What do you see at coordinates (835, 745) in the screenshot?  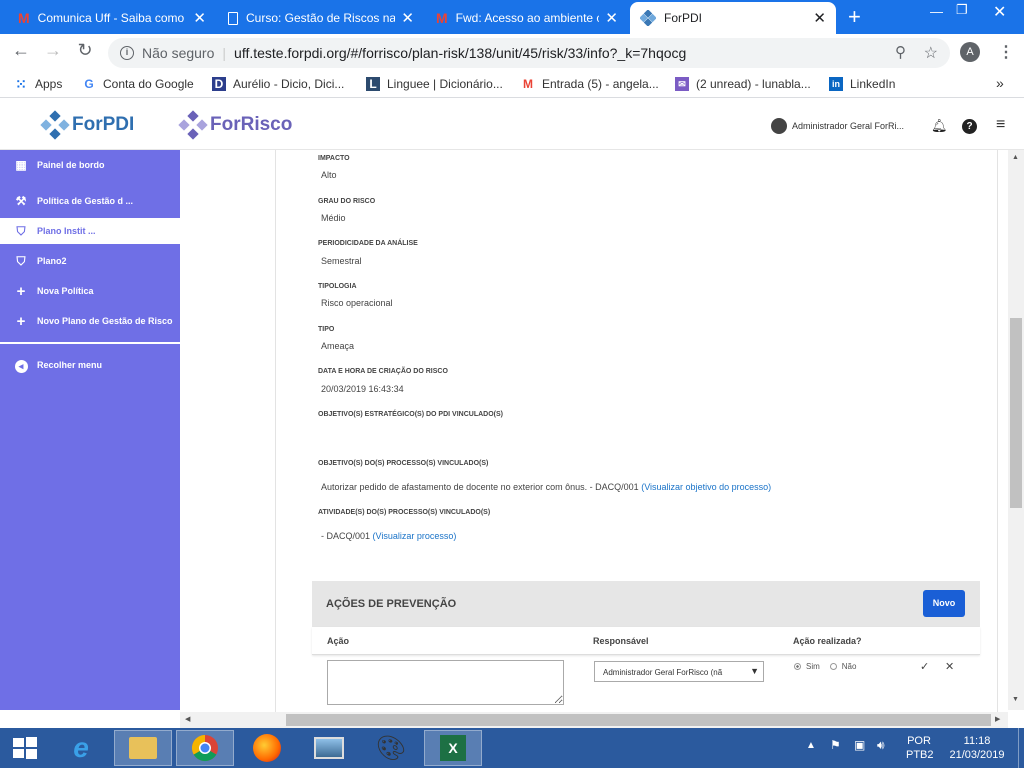 I see `flag-icon: ⚑` at bounding box center [835, 745].